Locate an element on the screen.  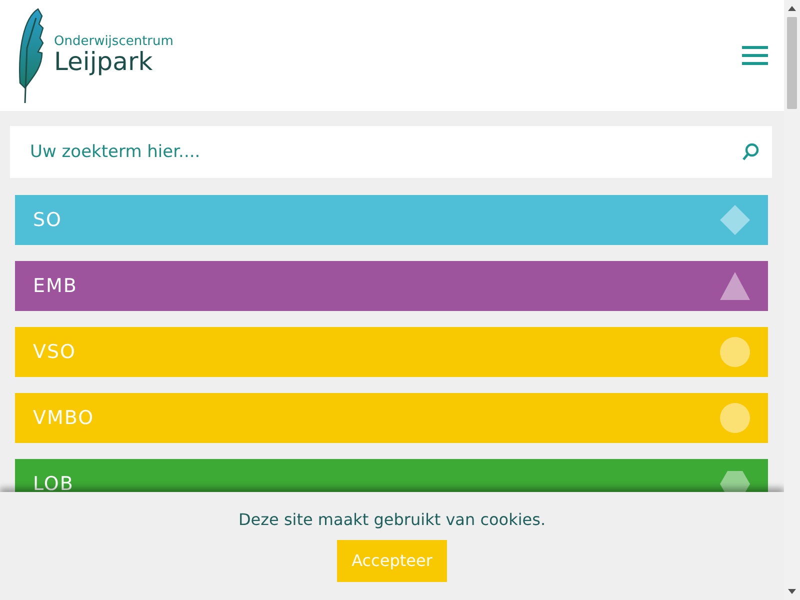
scrollbar-thumb is located at coordinates (792, 63).